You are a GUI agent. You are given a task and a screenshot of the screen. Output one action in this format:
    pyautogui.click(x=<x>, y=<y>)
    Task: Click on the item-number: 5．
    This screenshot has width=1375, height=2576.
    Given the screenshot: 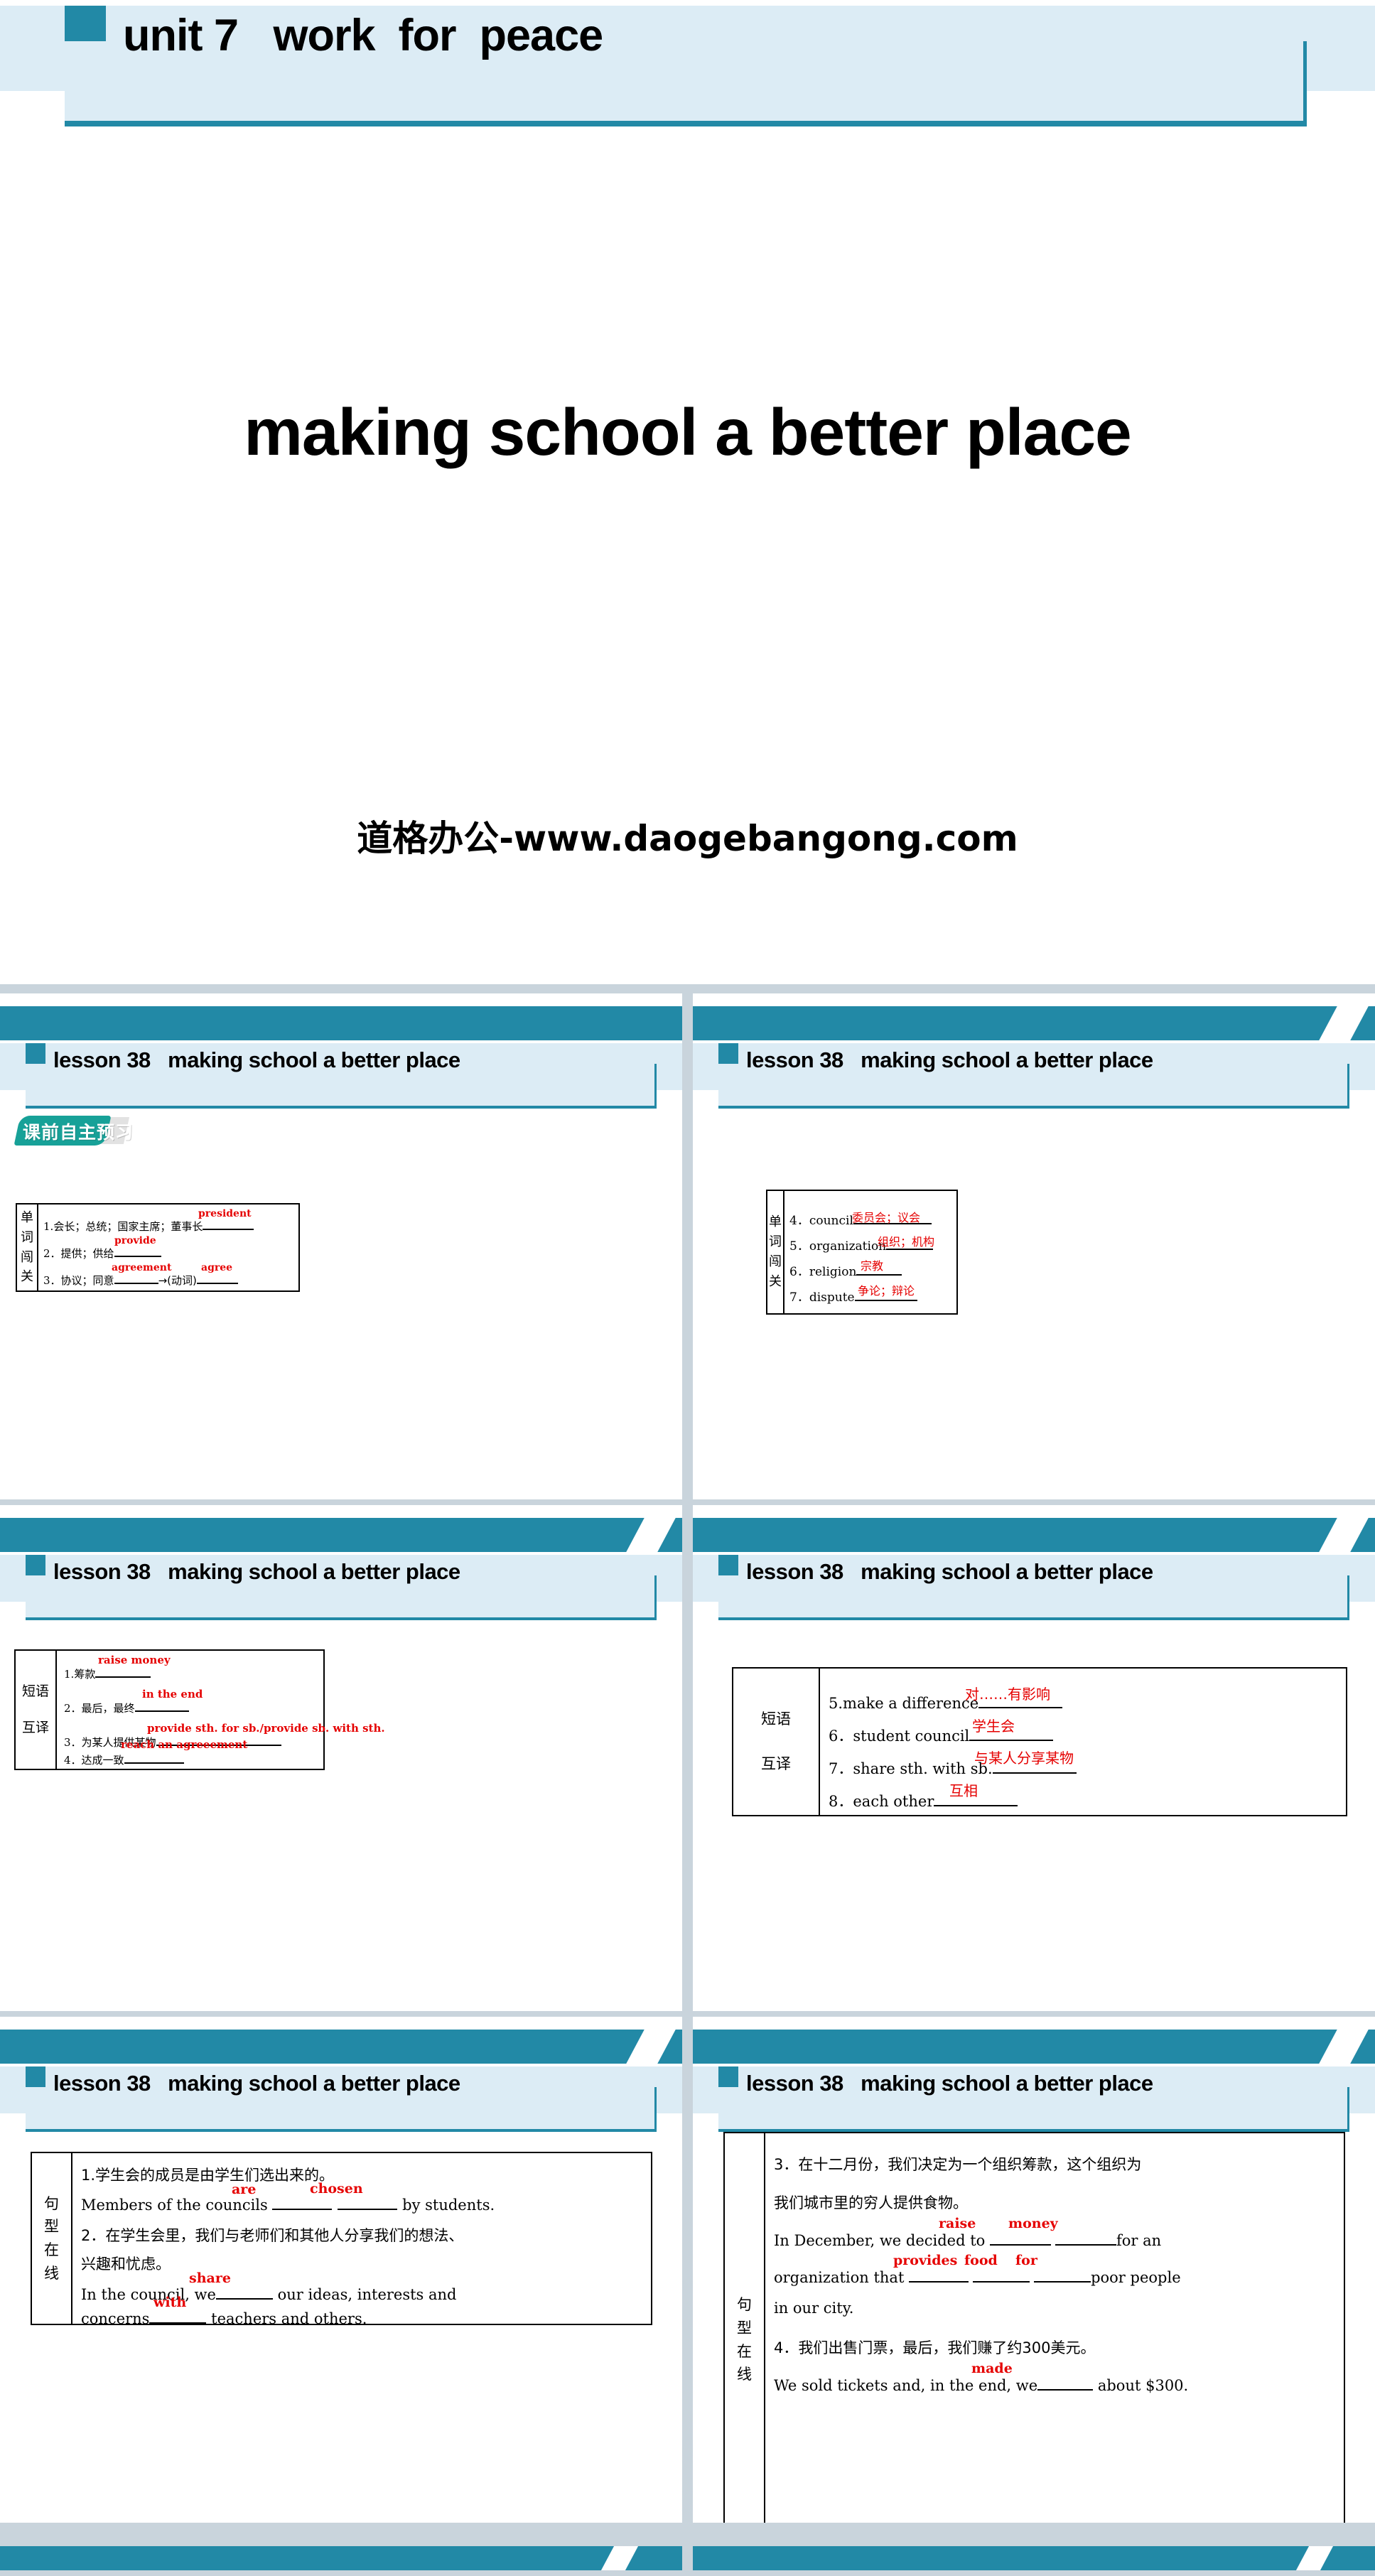 What is the action you would take?
    pyautogui.click(x=799, y=1247)
    